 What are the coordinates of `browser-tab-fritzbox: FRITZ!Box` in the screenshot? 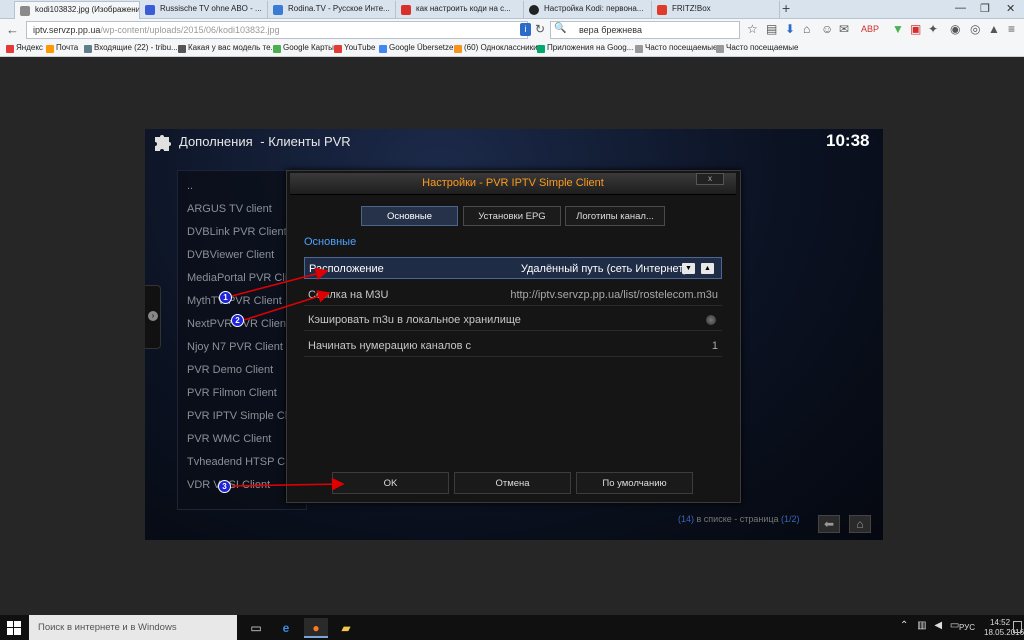 It's located at (716, 10).